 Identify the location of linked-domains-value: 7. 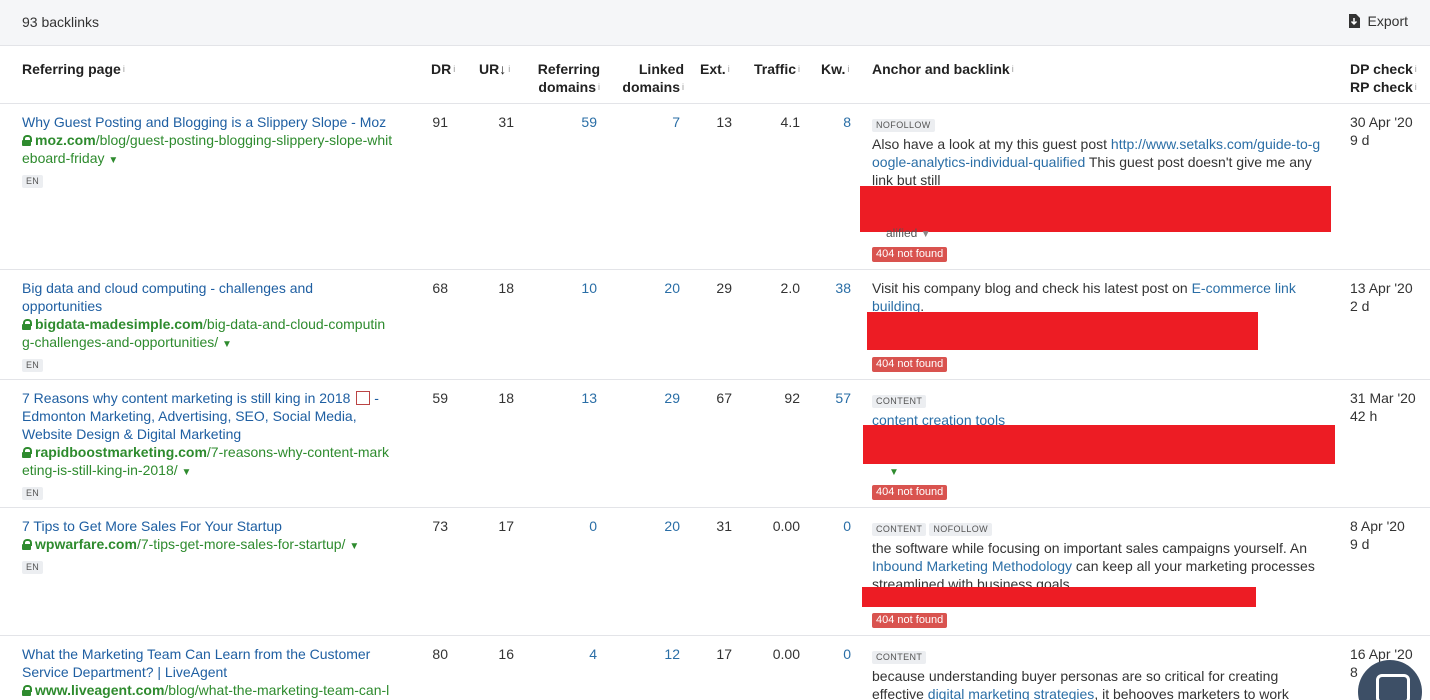
(650, 122).